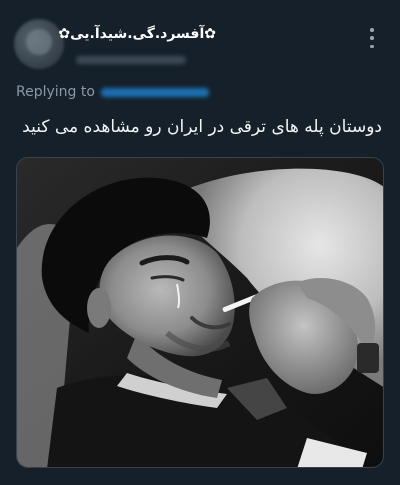 The width and height of the screenshot is (400, 485). What do you see at coordinates (154, 92) in the screenshot?
I see `reply-handle-link-redacted` at bounding box center [154, 92].